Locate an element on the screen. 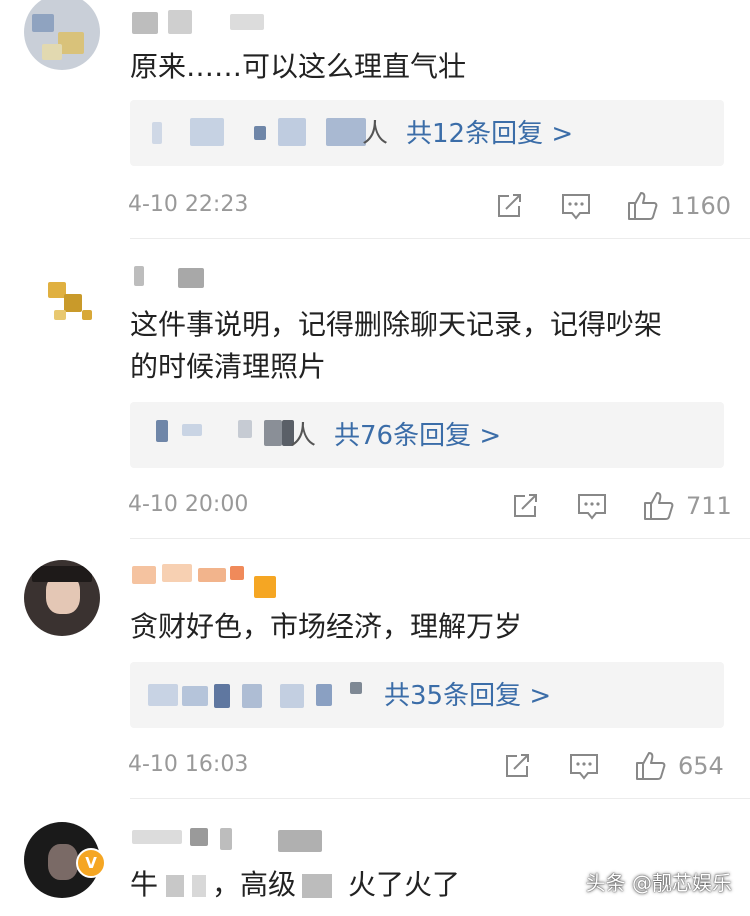  replies-count: 共12条回复 > is located at coordinates (490, 134).